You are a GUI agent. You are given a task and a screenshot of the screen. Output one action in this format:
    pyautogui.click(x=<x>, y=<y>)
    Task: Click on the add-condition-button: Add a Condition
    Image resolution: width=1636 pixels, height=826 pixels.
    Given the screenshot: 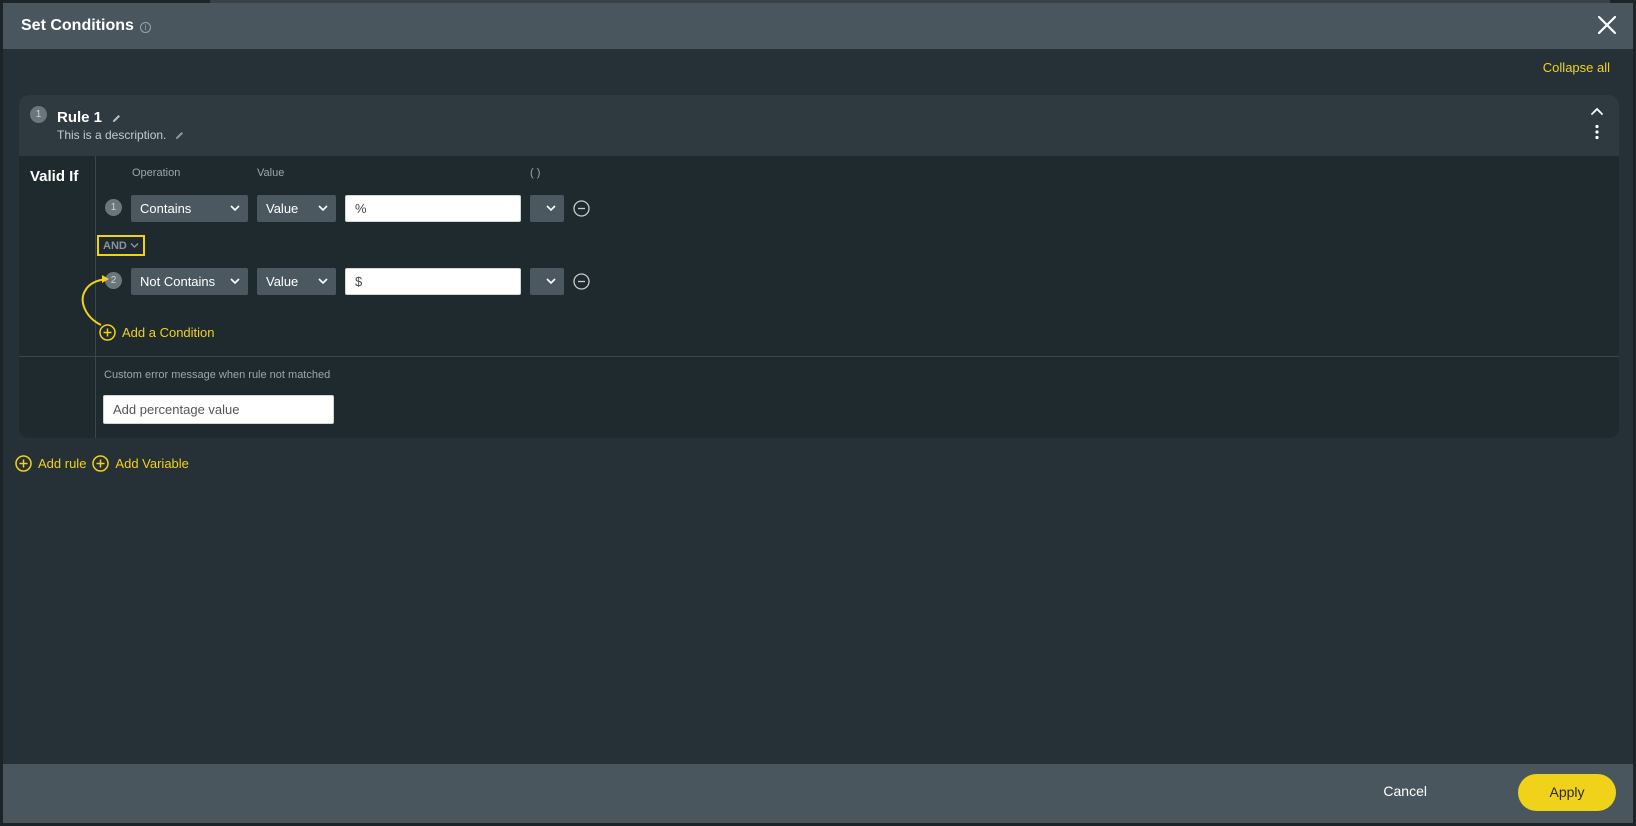 What is the action you would take?
    pyautogui.click(x=157, y=332)
    